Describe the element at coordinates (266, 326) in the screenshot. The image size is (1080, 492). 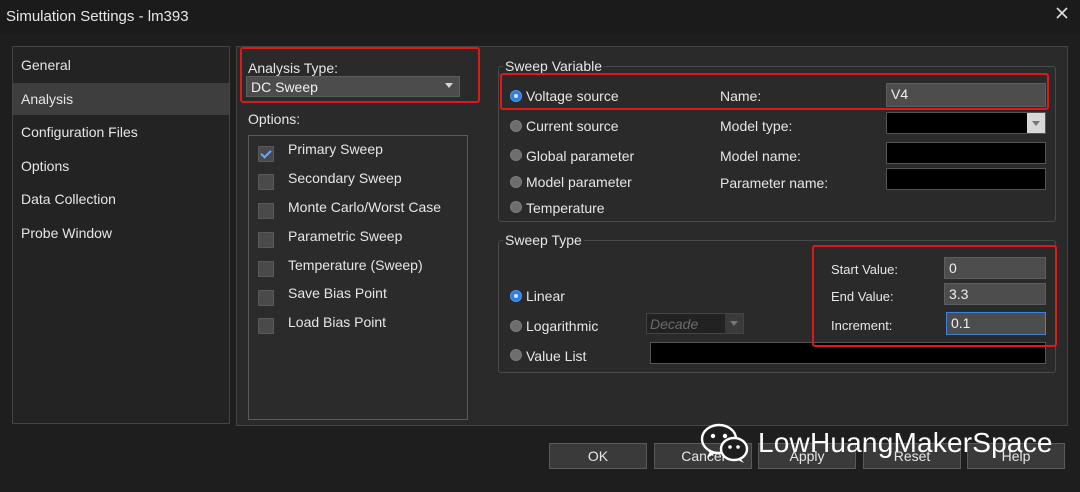
I see `load-bias-point-checkbox` at that location.